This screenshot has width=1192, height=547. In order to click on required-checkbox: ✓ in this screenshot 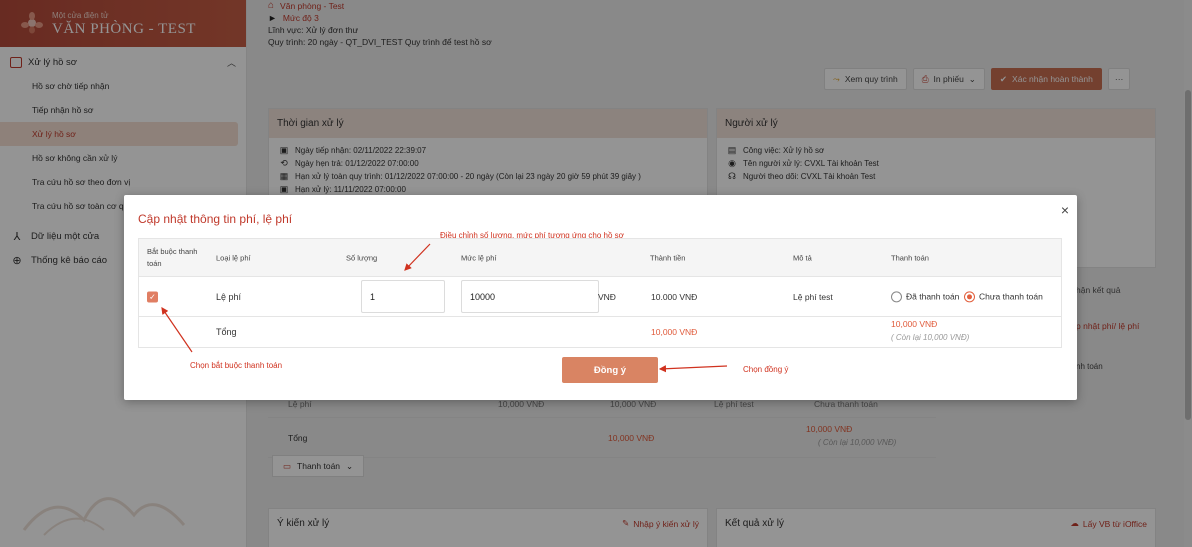, I will do `click(152, 296)`.